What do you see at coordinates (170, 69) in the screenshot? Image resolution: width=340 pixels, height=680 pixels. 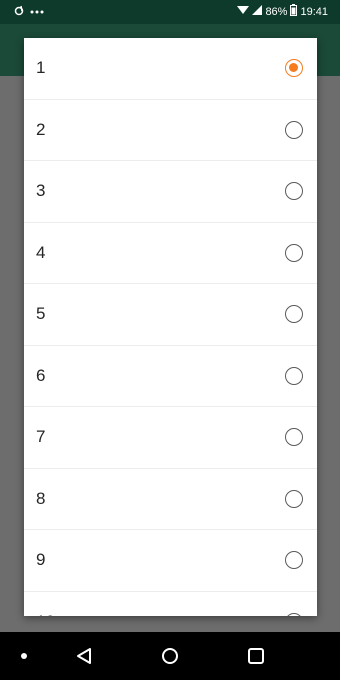 I see `option-row-1: 1` at bounding box center [170, 69].